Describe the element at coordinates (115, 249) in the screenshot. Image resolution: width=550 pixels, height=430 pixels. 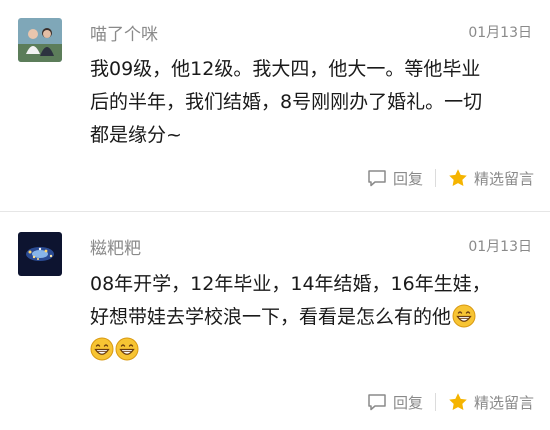
I see `comment-nickname: 糍粑粑` at that location.